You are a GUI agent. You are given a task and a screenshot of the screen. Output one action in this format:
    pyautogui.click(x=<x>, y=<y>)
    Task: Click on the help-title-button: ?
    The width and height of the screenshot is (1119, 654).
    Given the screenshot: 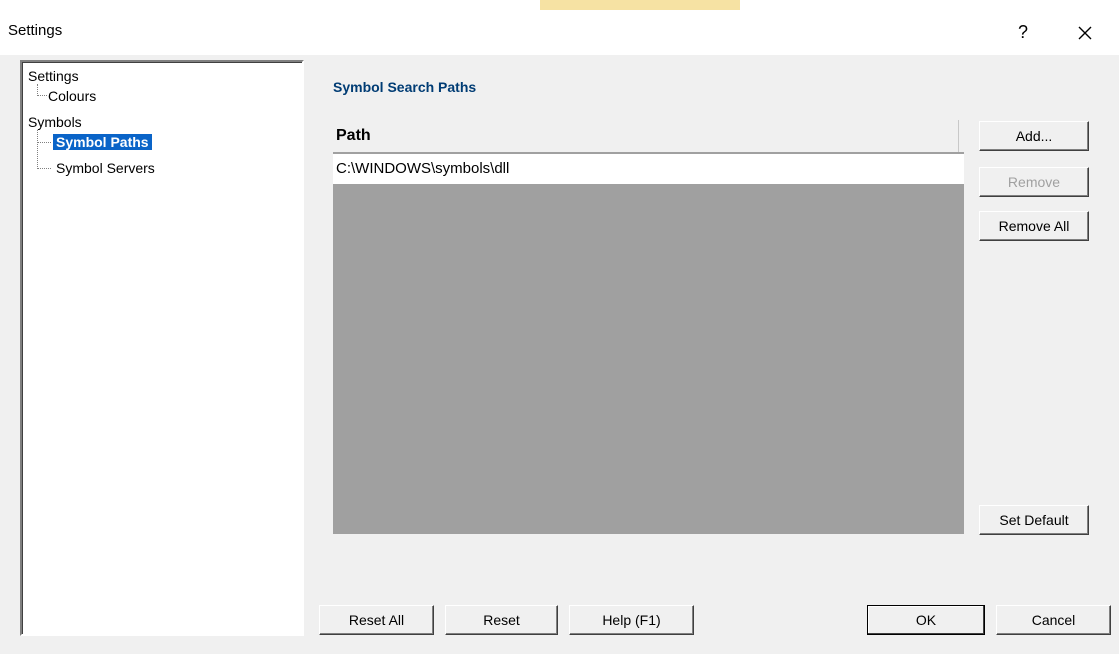 What is the action you would take?
    pyautogui.click(x=1023, y=32)
    